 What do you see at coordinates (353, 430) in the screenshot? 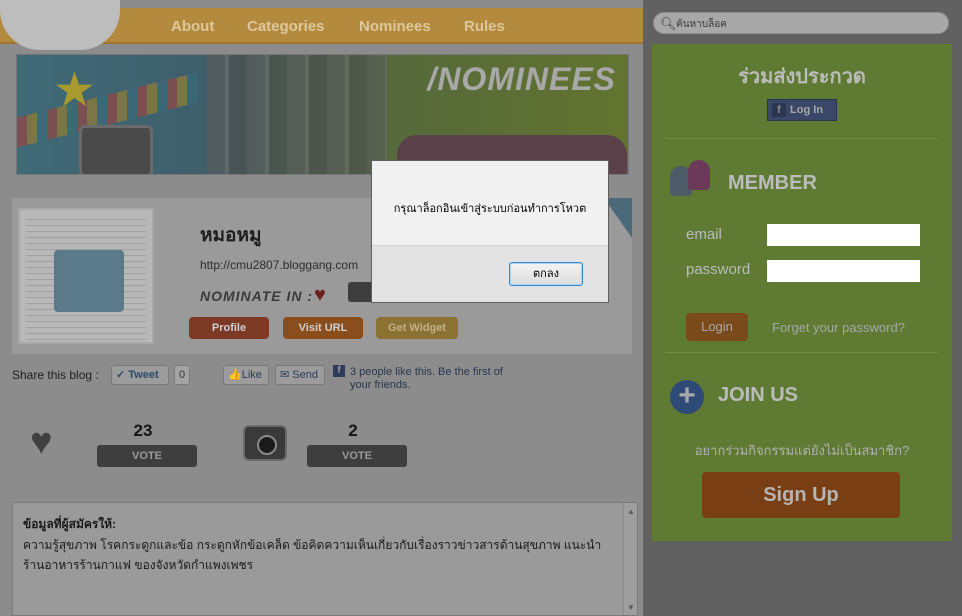
I see `camera-vote-count: 2` at bounding box center [353, 430].